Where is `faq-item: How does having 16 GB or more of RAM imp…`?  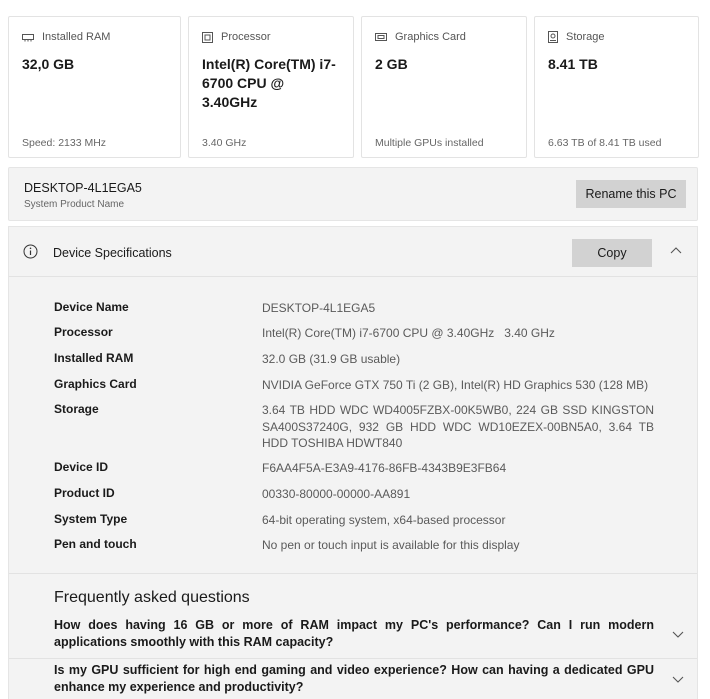
faq-item: How does having 16 GB or more of RAM imp… is located at coordinates (353, 638).